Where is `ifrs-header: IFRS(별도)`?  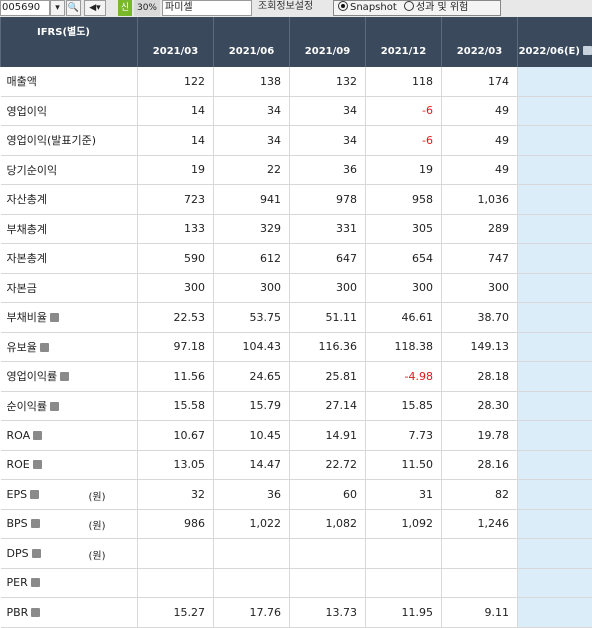
ifrs-header: IFRS(별도) is located at coordinates (69, 42).